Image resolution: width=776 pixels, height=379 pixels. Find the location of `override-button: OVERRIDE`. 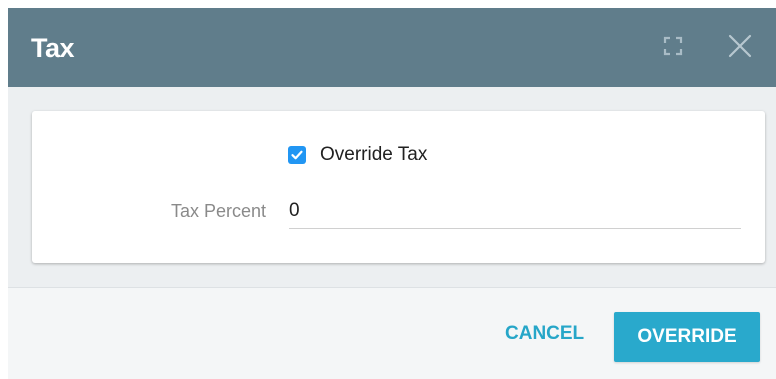

override-button: OVERRIDE is located at coordinates (687, 337).